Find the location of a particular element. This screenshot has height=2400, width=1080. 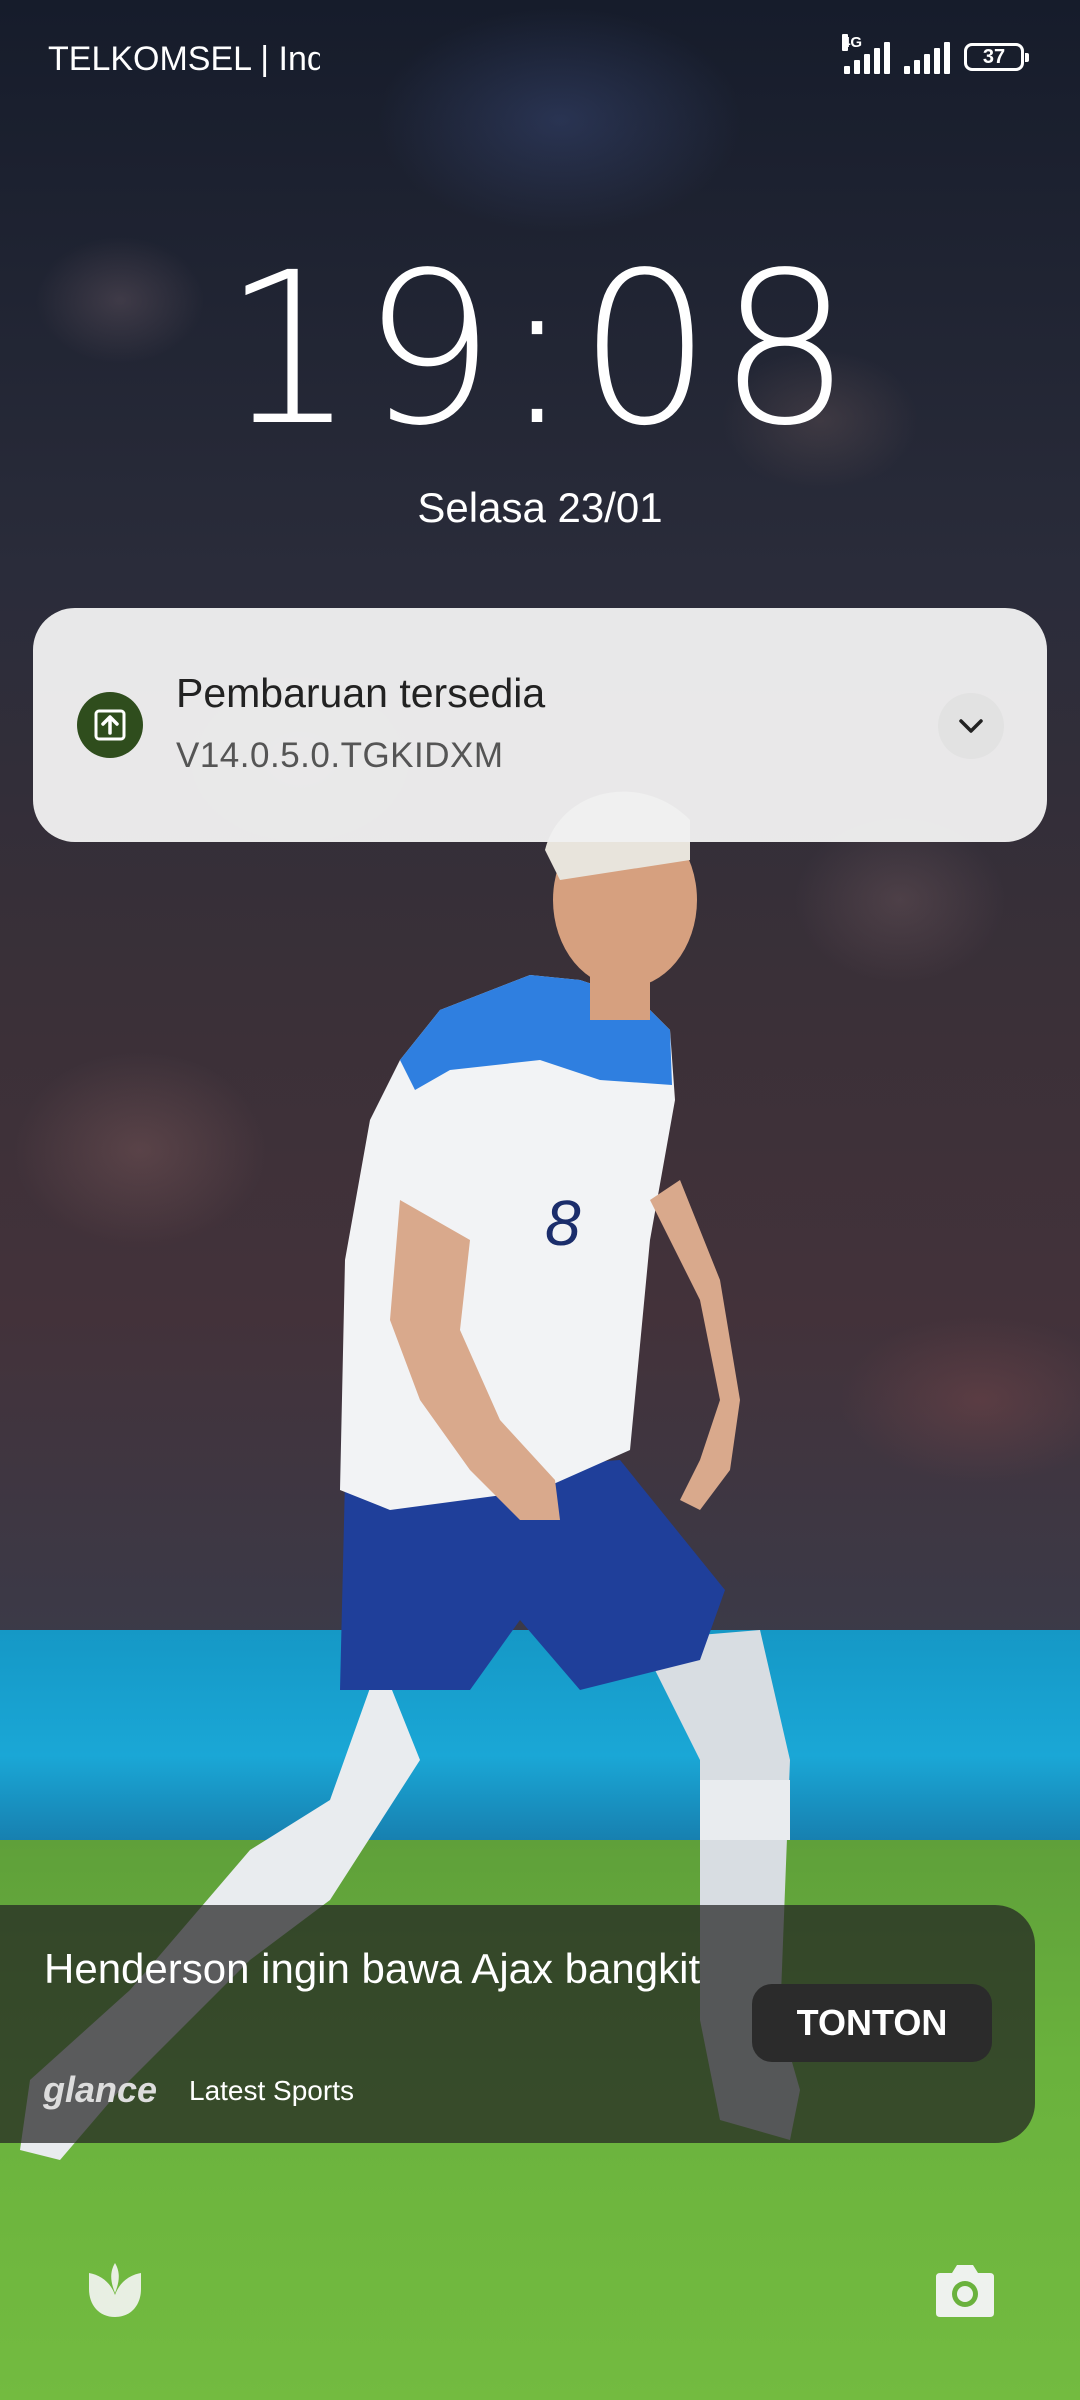

status-icons: 4G 37 is located at coordinates (935, 54).